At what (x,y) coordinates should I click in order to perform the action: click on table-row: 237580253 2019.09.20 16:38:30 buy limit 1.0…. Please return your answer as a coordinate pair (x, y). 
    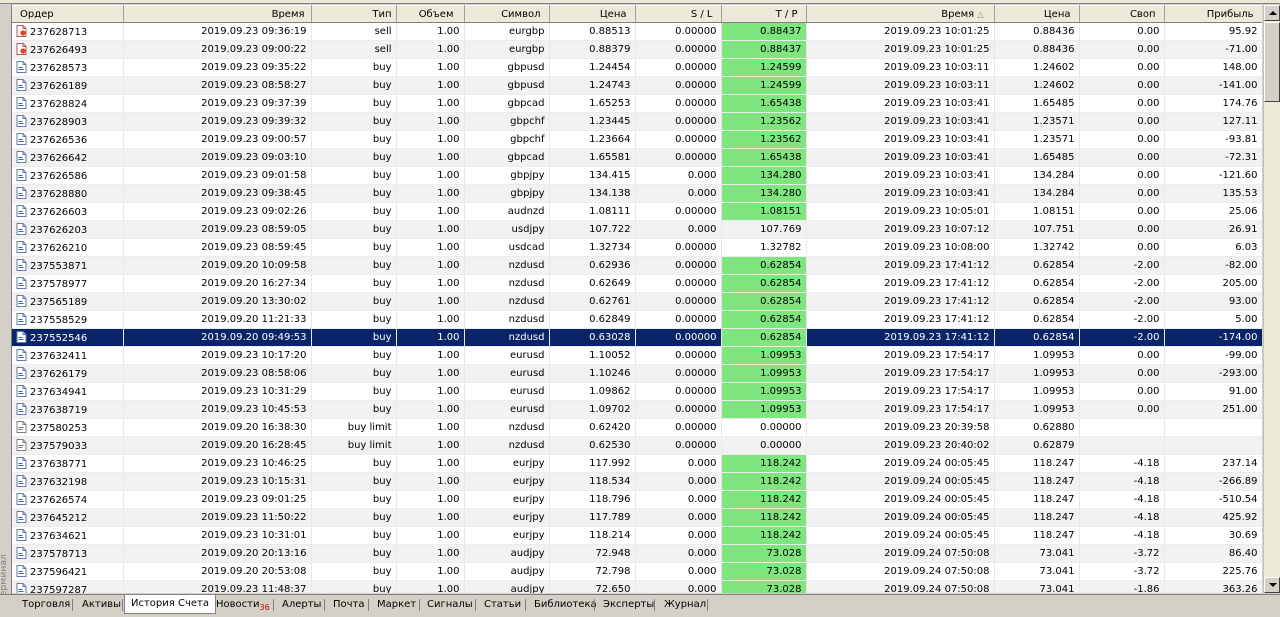
    Looking at the image, I should click on (637, 427).